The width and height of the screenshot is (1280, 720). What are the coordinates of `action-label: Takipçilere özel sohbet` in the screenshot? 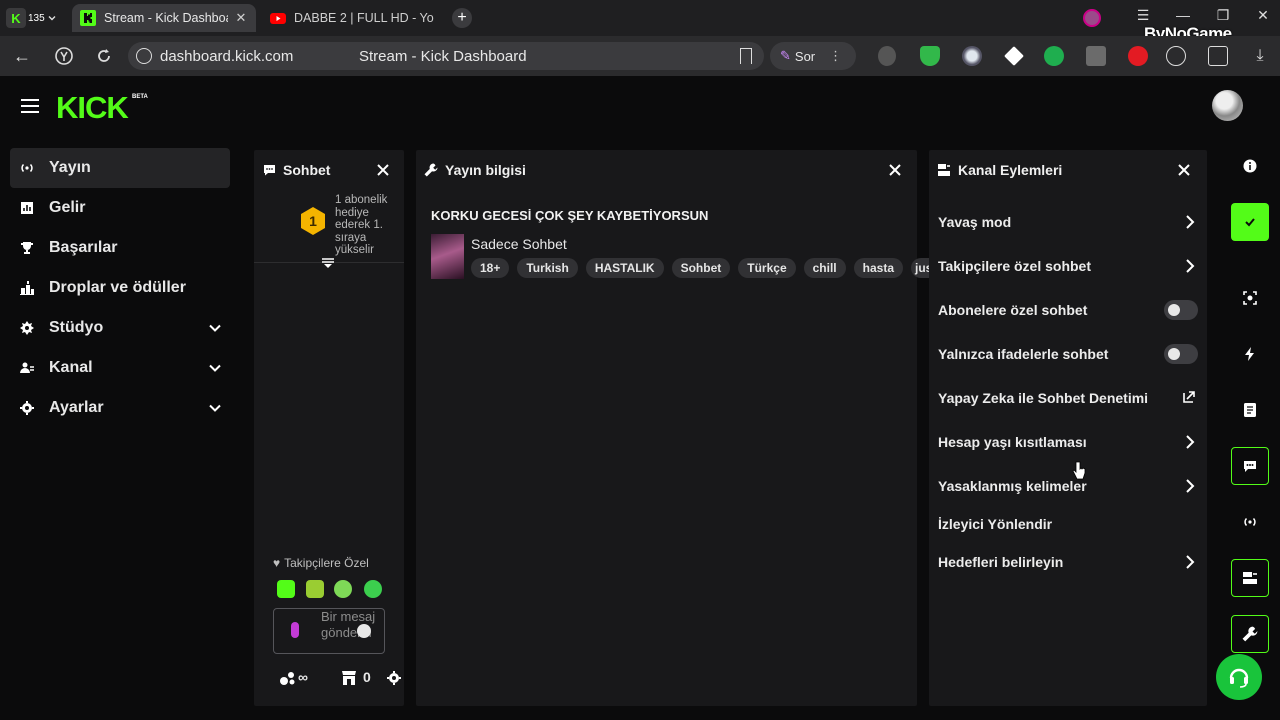 It's located at (1015, 266).